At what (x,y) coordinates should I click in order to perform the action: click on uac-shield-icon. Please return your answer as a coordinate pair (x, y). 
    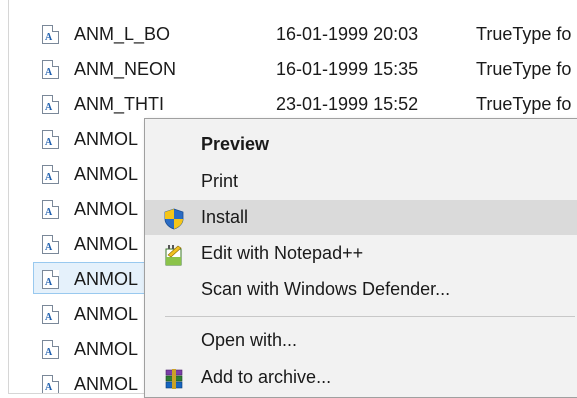
    Looking at the image, I should click on (174, 219).